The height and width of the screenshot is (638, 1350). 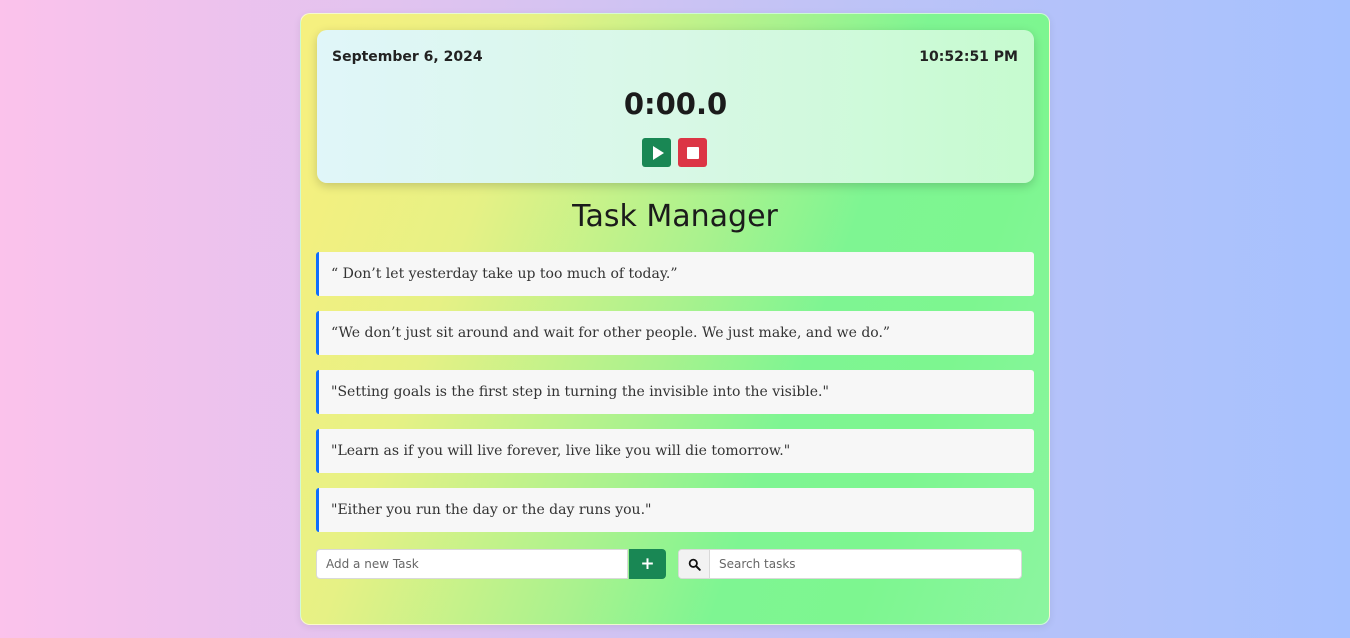 I want to click on play-icon, so click(x=658, y=152).